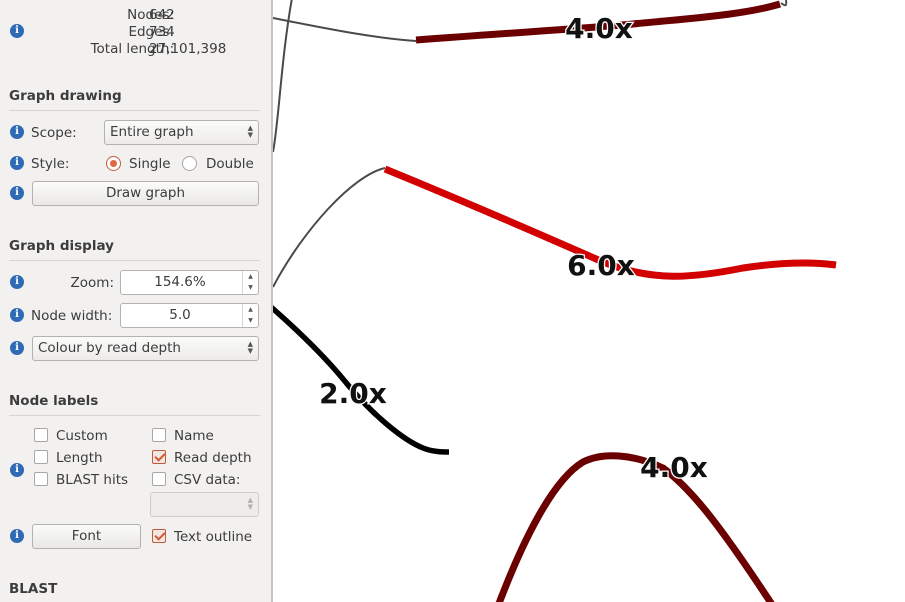  Describe the element at coordinates (601, 265) in the screenshot. I see `node-depth-label: 6.0x` at that location.